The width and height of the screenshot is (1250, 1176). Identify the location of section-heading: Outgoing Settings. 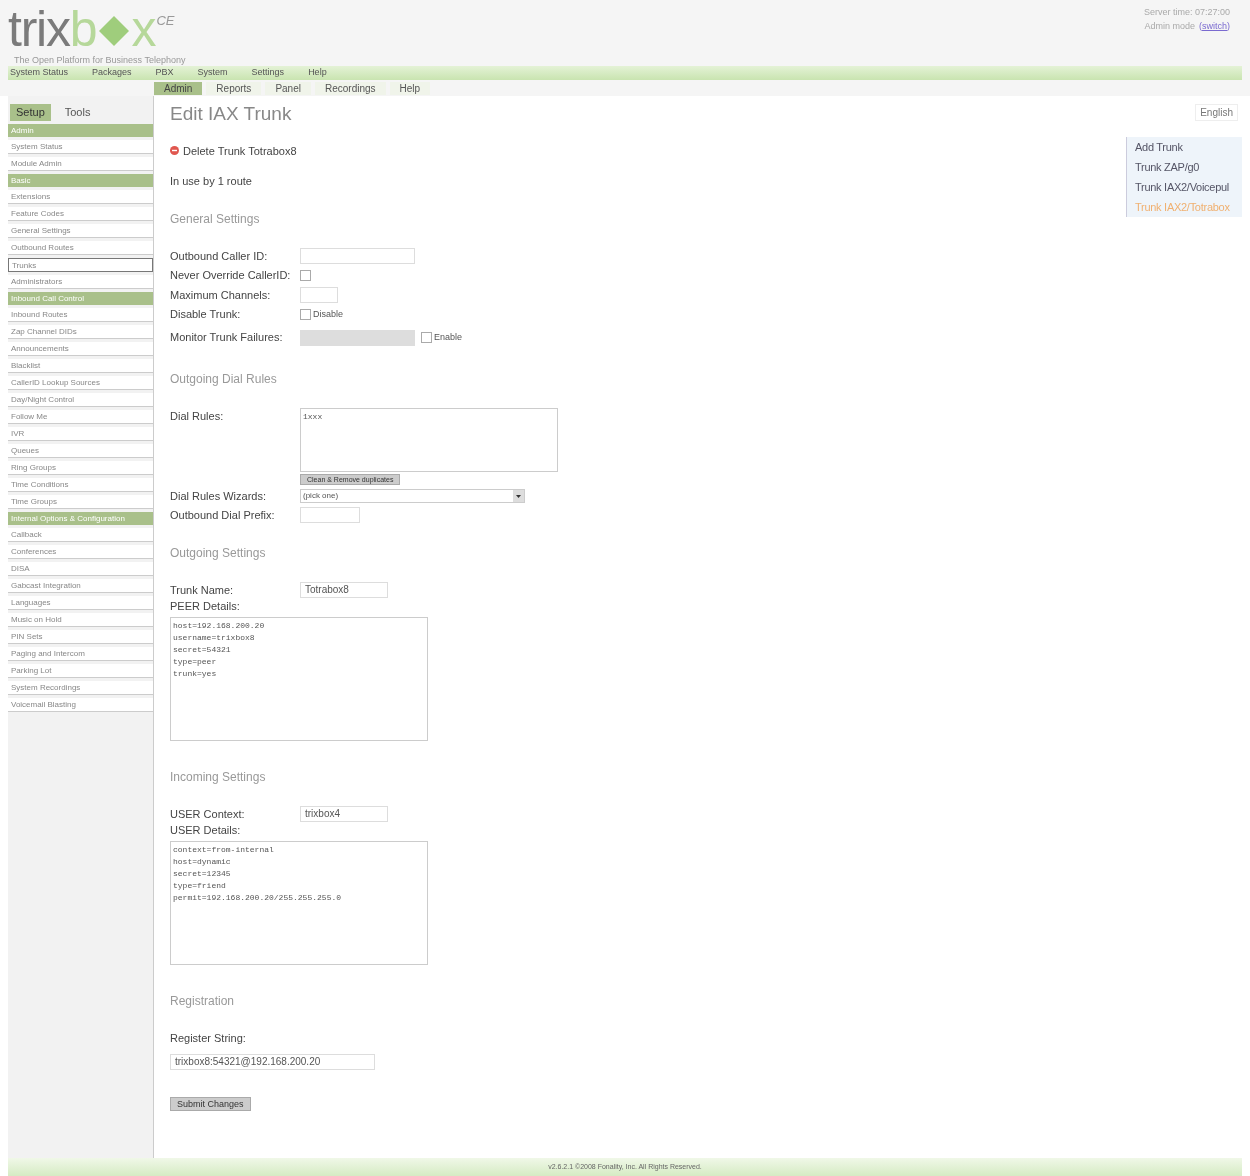
(218, 553).